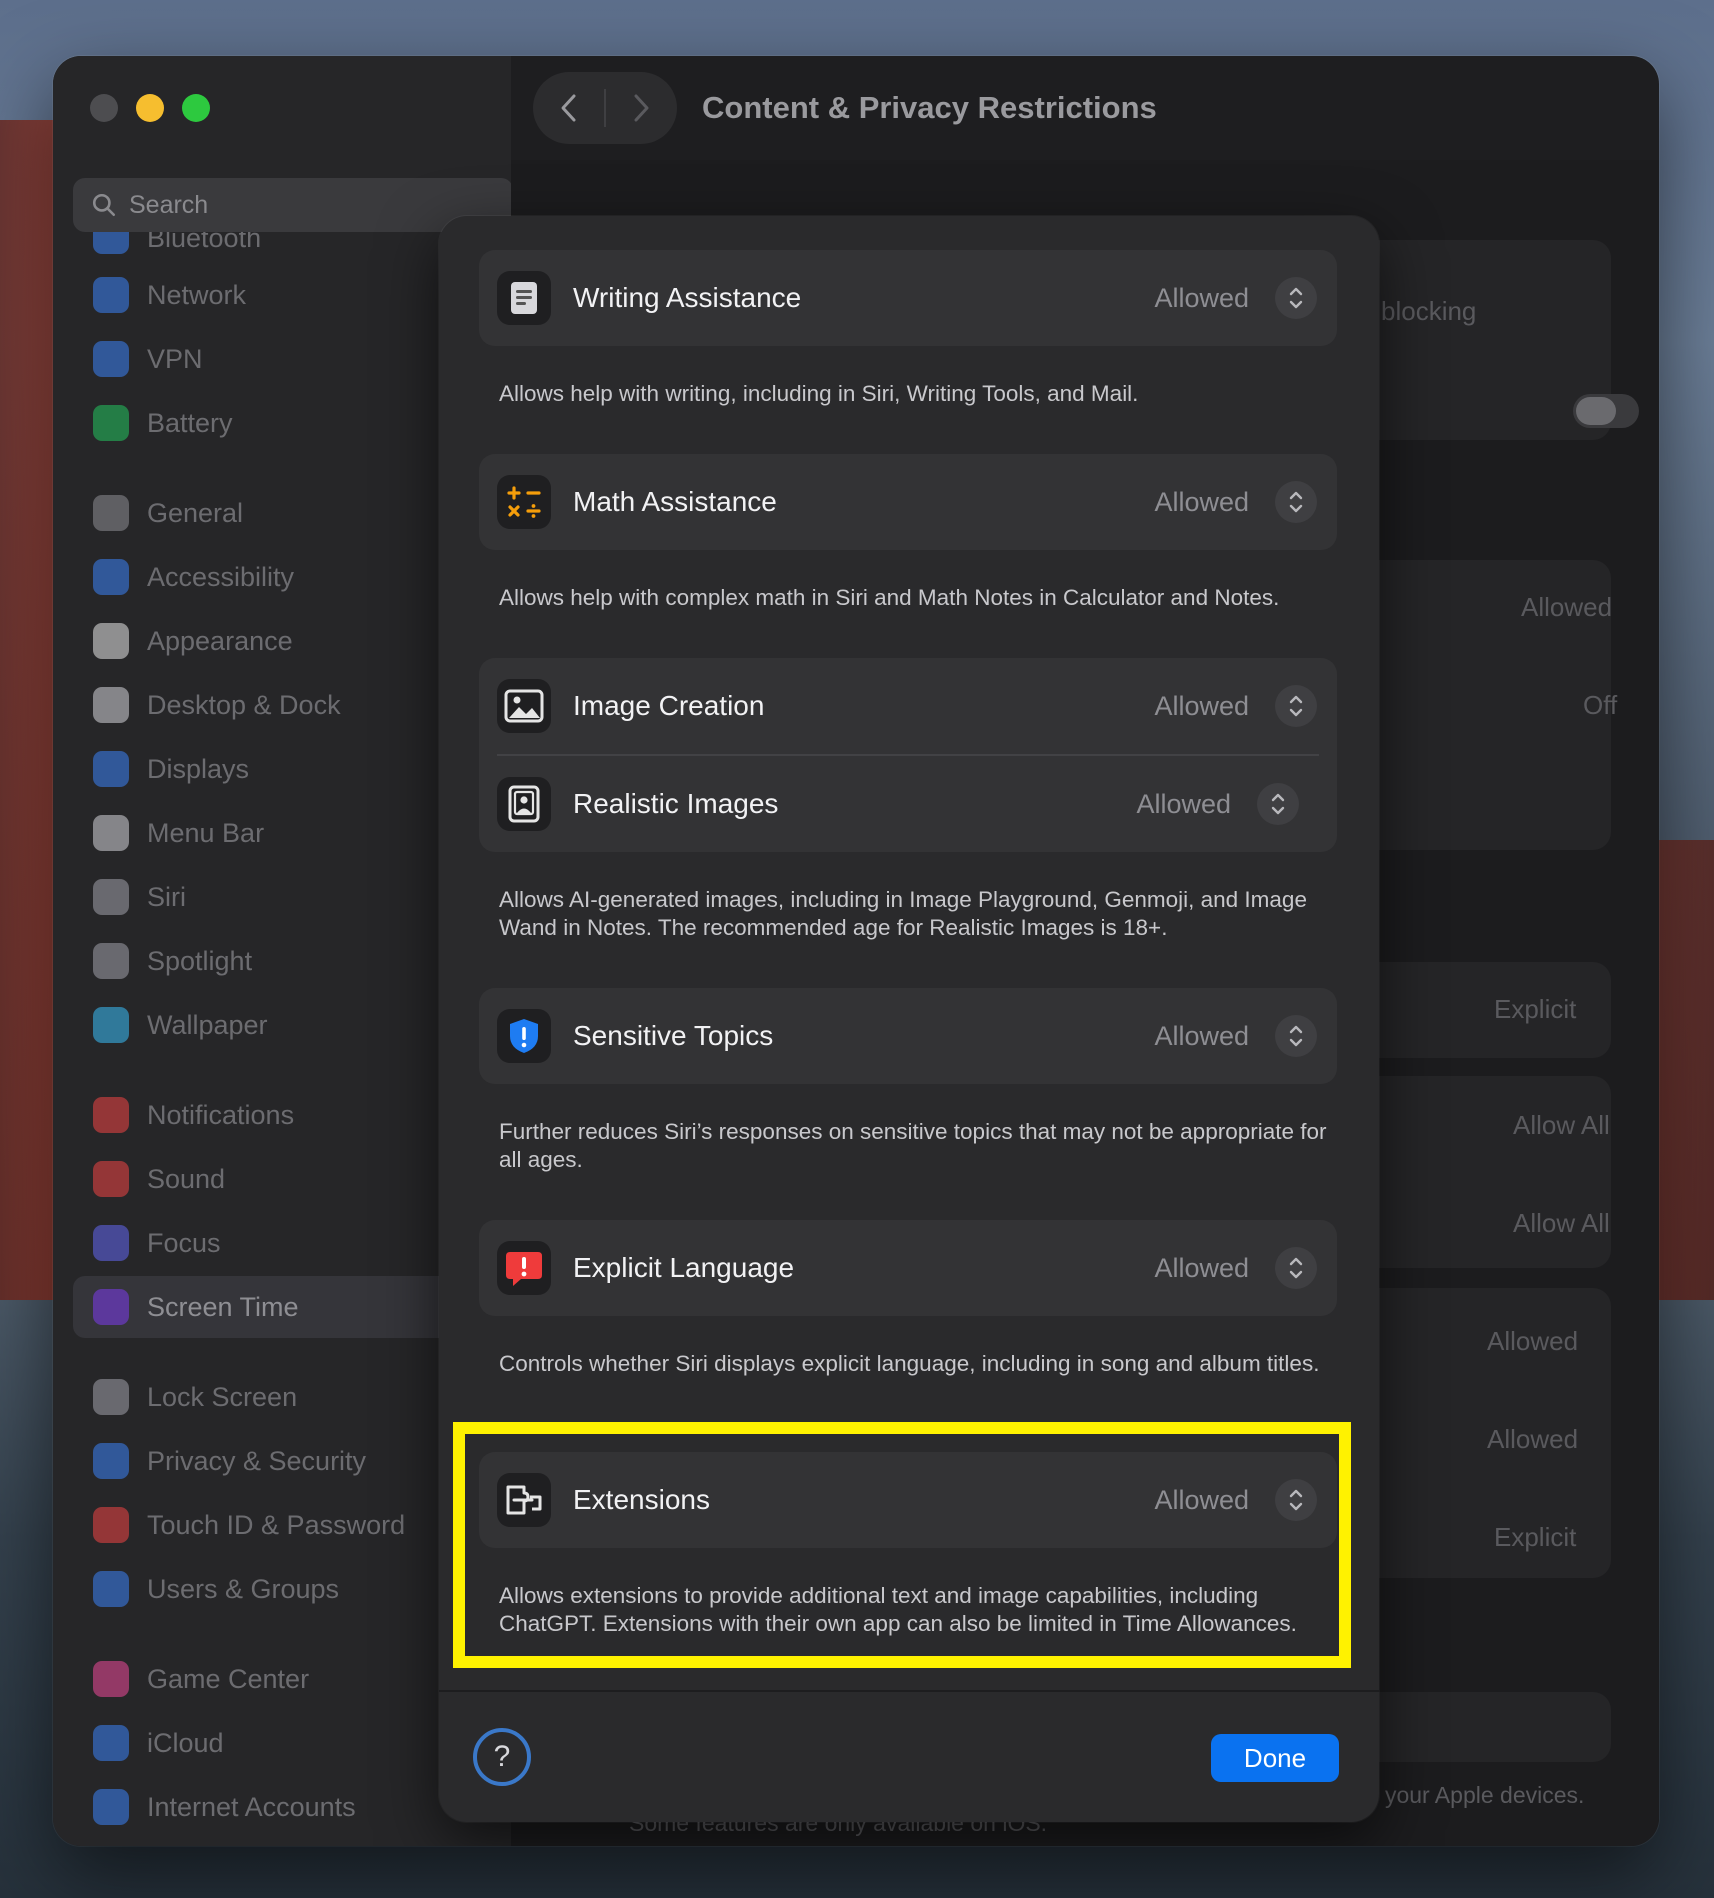 This screenshot has height=1898, width=1714. Describe the element at coordinates (207, 1024) in the screenshot. I see `sidebar-item-label: Wallpaper` at that location.